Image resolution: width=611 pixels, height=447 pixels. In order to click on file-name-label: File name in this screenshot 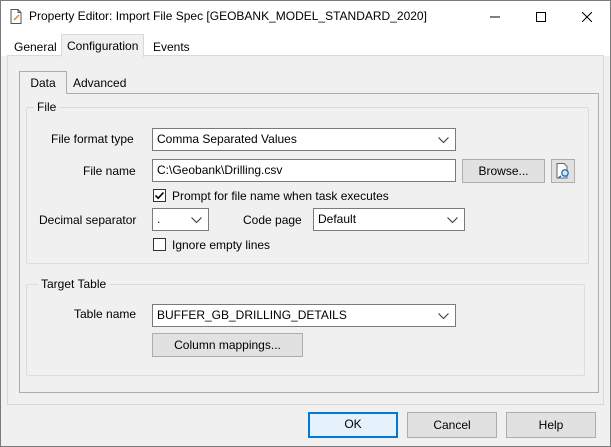, I will do `click(109, 171)`.